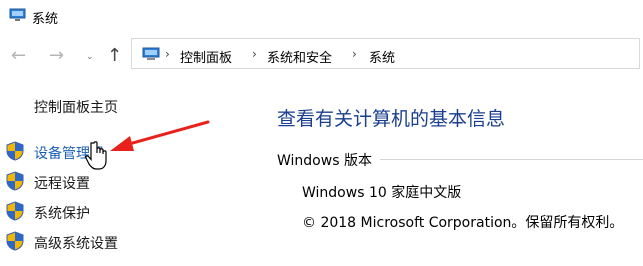 This screenshot has width=643, height=266. What do you see at coordinates (90, 57) in the screenshot?
I see `recent-locations-chevron-icon: ⌄` at bounding box center [90, 57].